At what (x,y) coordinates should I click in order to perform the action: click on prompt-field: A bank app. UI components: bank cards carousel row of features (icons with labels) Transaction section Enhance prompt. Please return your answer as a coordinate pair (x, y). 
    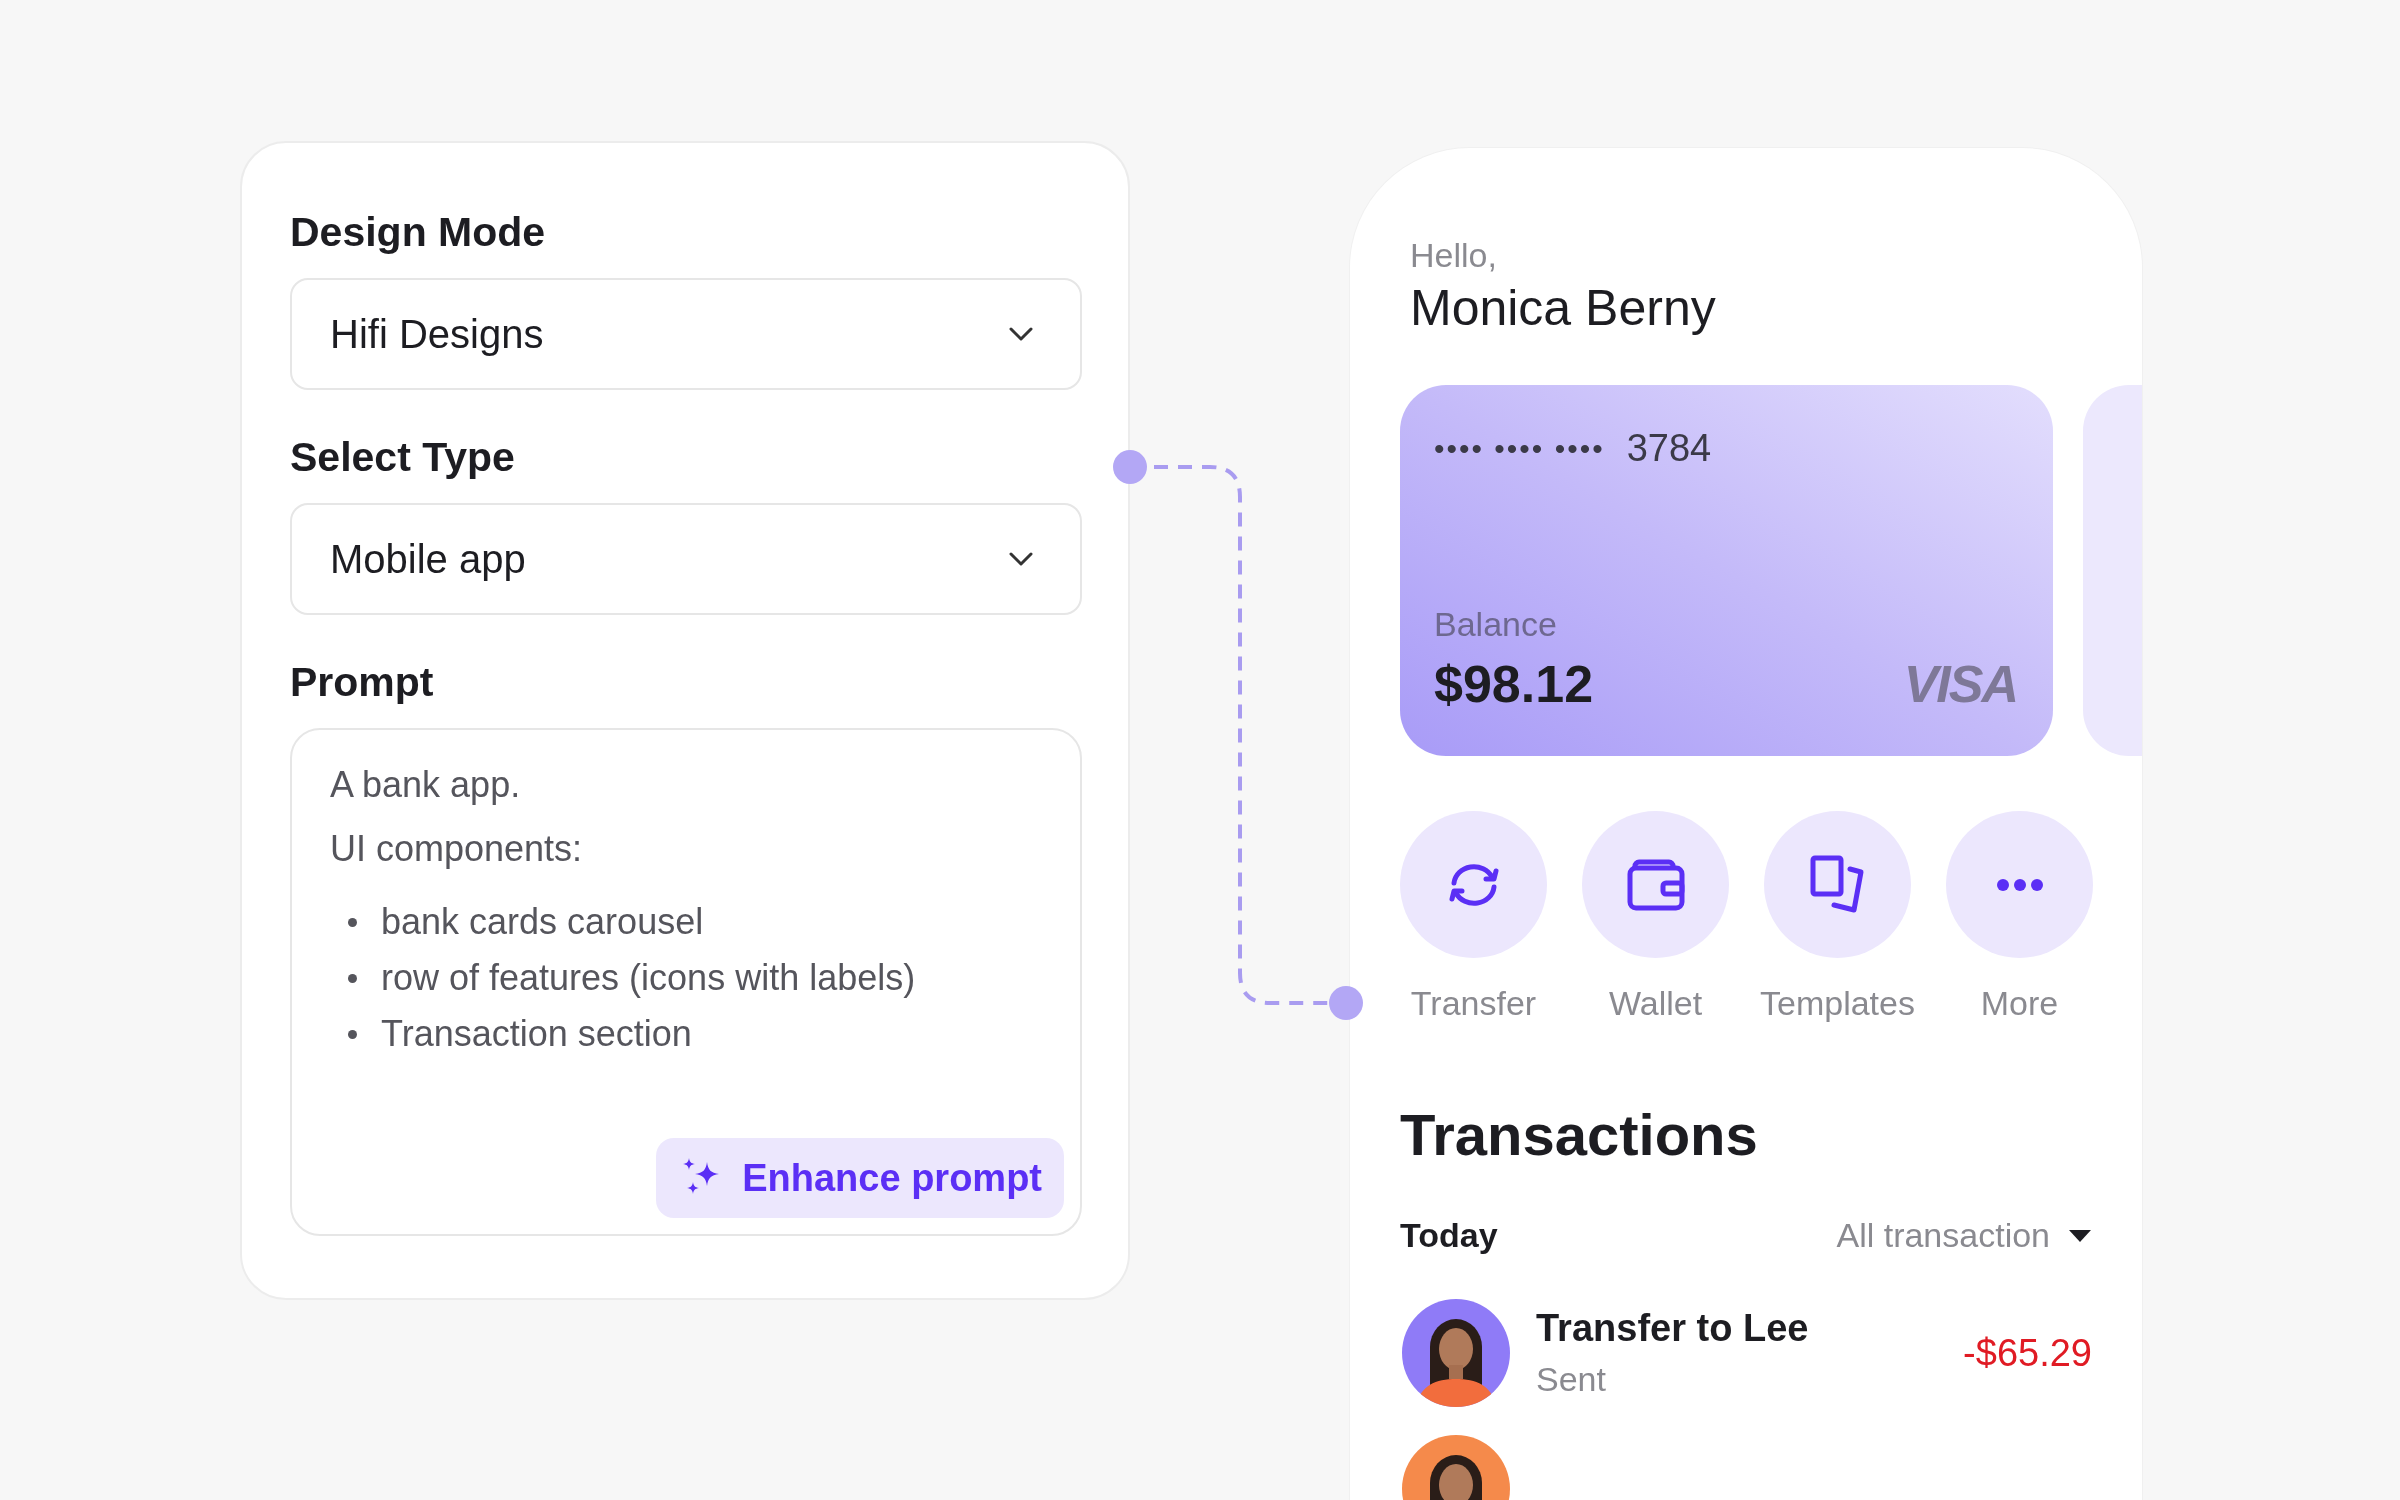
    Looking at the image, I should click on (686, 982).